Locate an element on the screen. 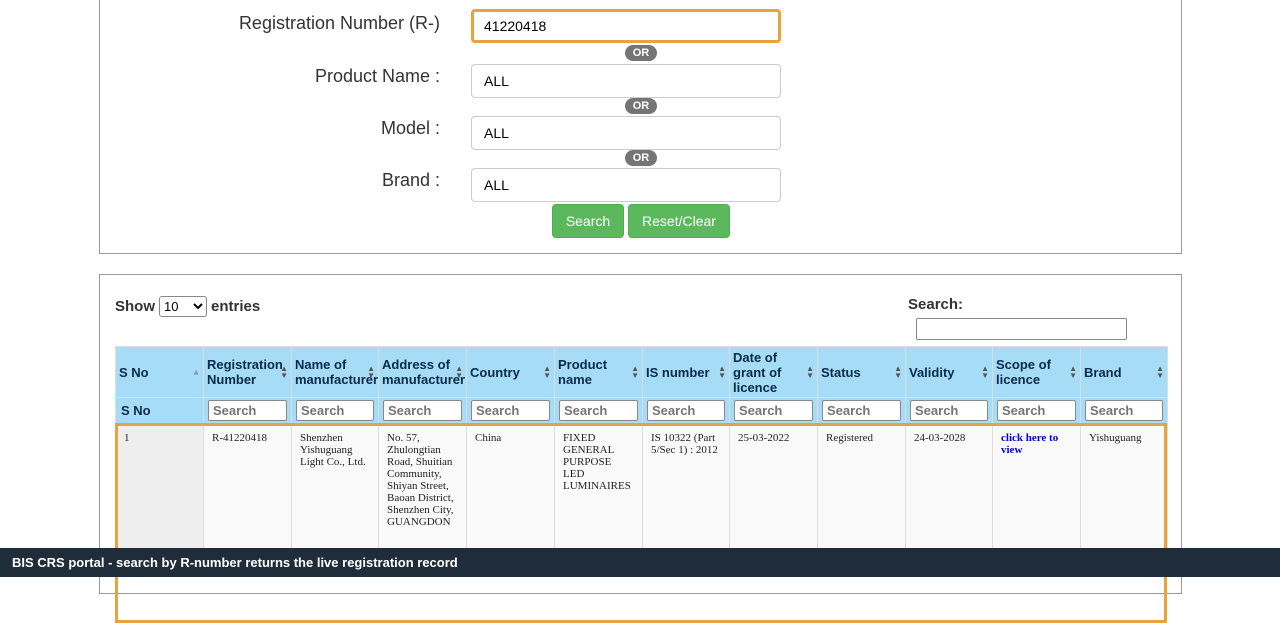  column-header-label: Validity is located at coordinates (932, 372).